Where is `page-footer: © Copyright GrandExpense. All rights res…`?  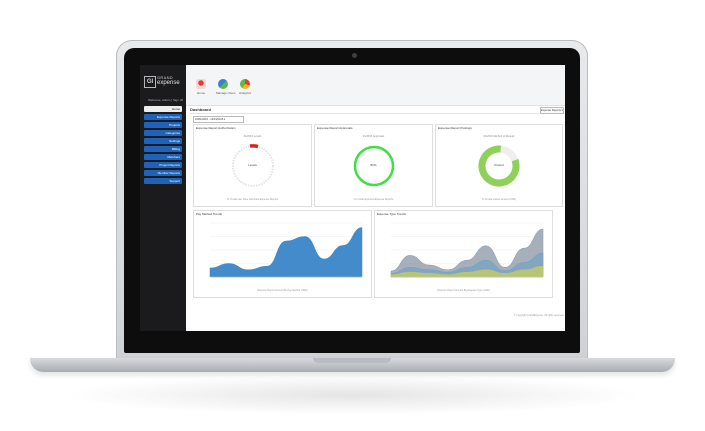 page-footer: © Copyright GrandExpense. All rights res… is located at coordinates (538, 315).